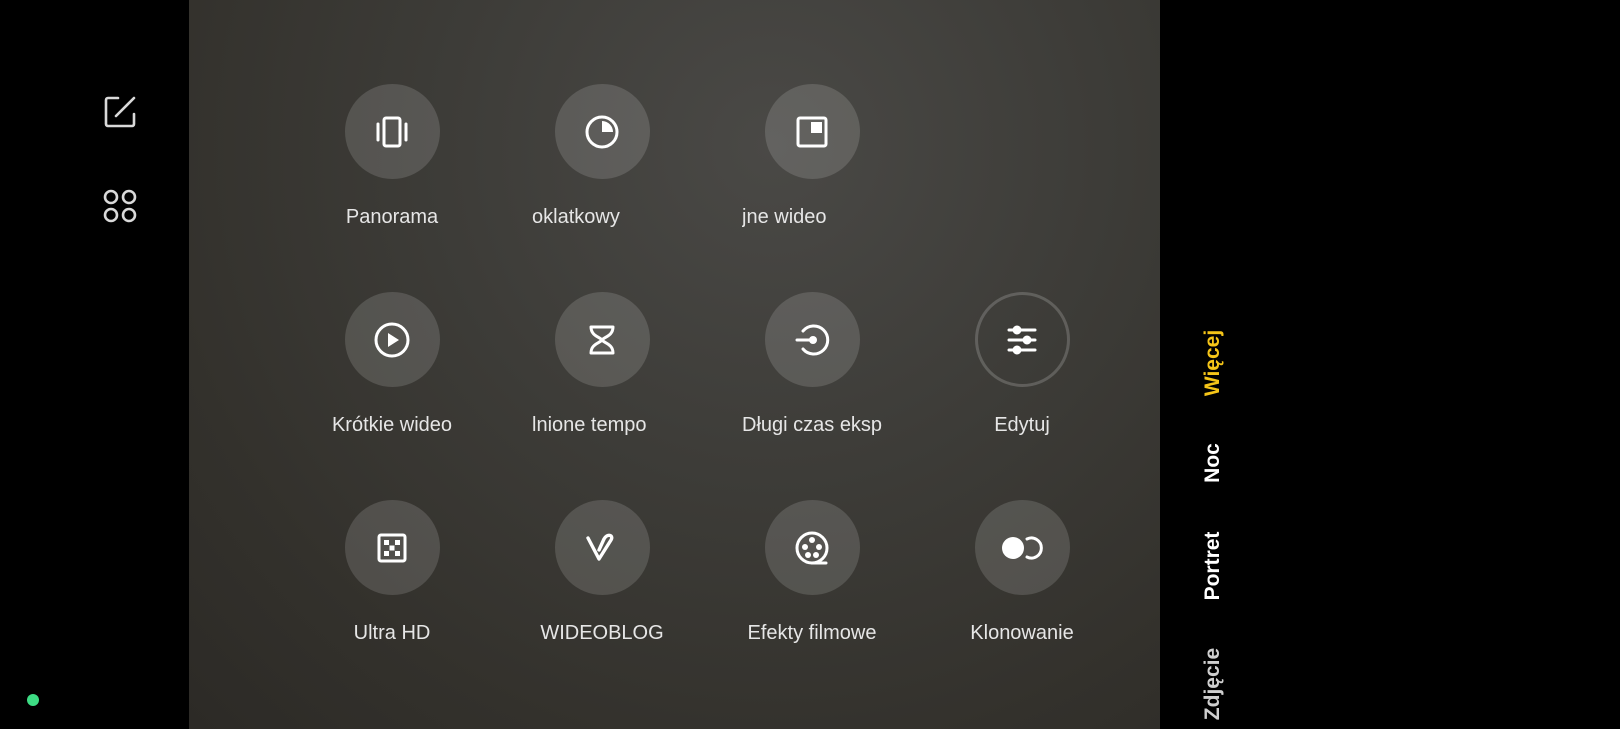 The image size is (1620, 729). Describe the element at coordinates (1213, 684) in the screenshot. I see `tab-photo: Zdjęcie` at that location.